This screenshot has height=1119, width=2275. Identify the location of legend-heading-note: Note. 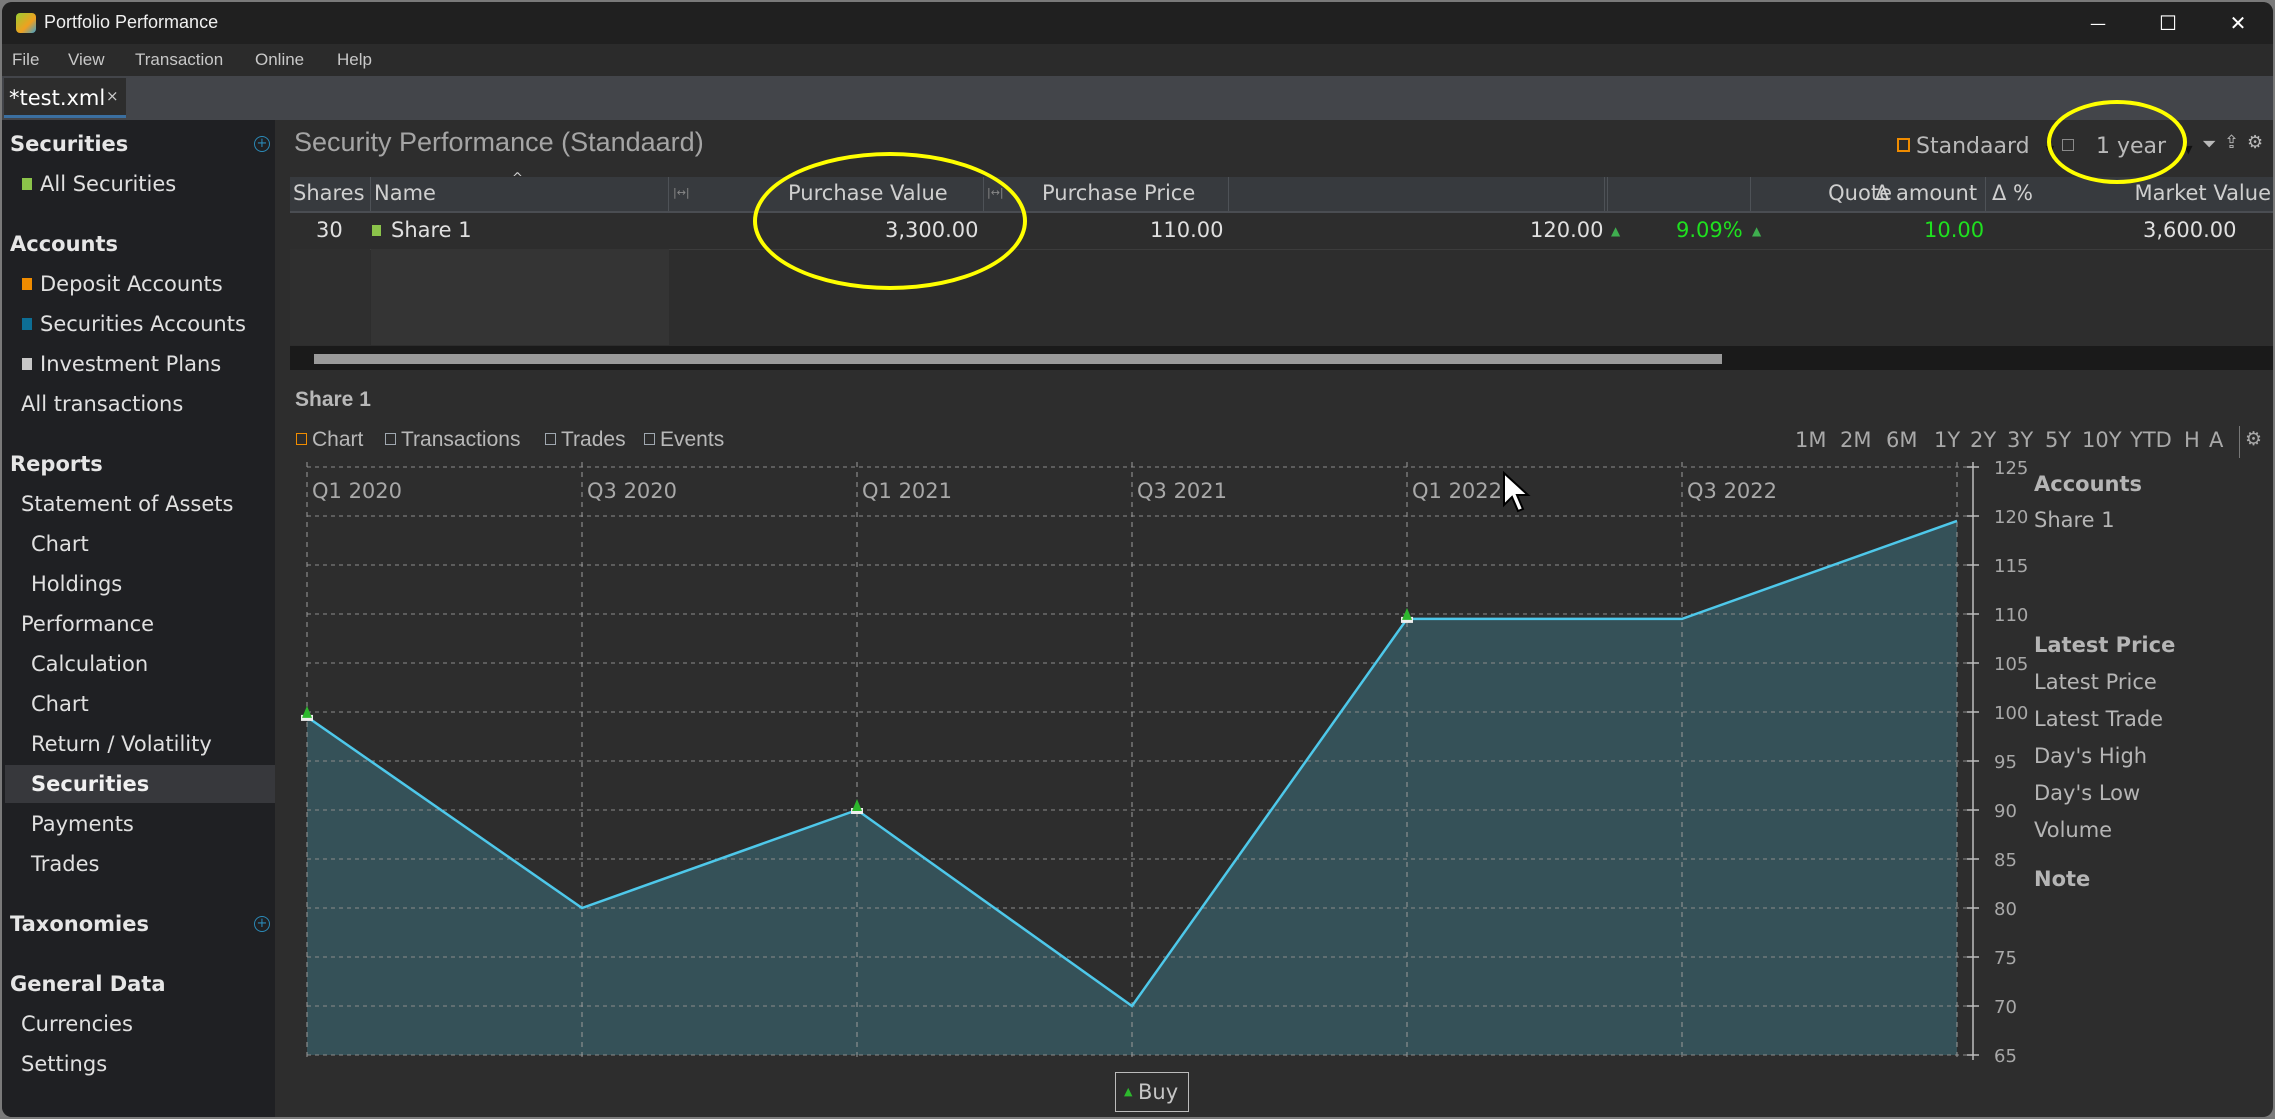
(2062, 879).